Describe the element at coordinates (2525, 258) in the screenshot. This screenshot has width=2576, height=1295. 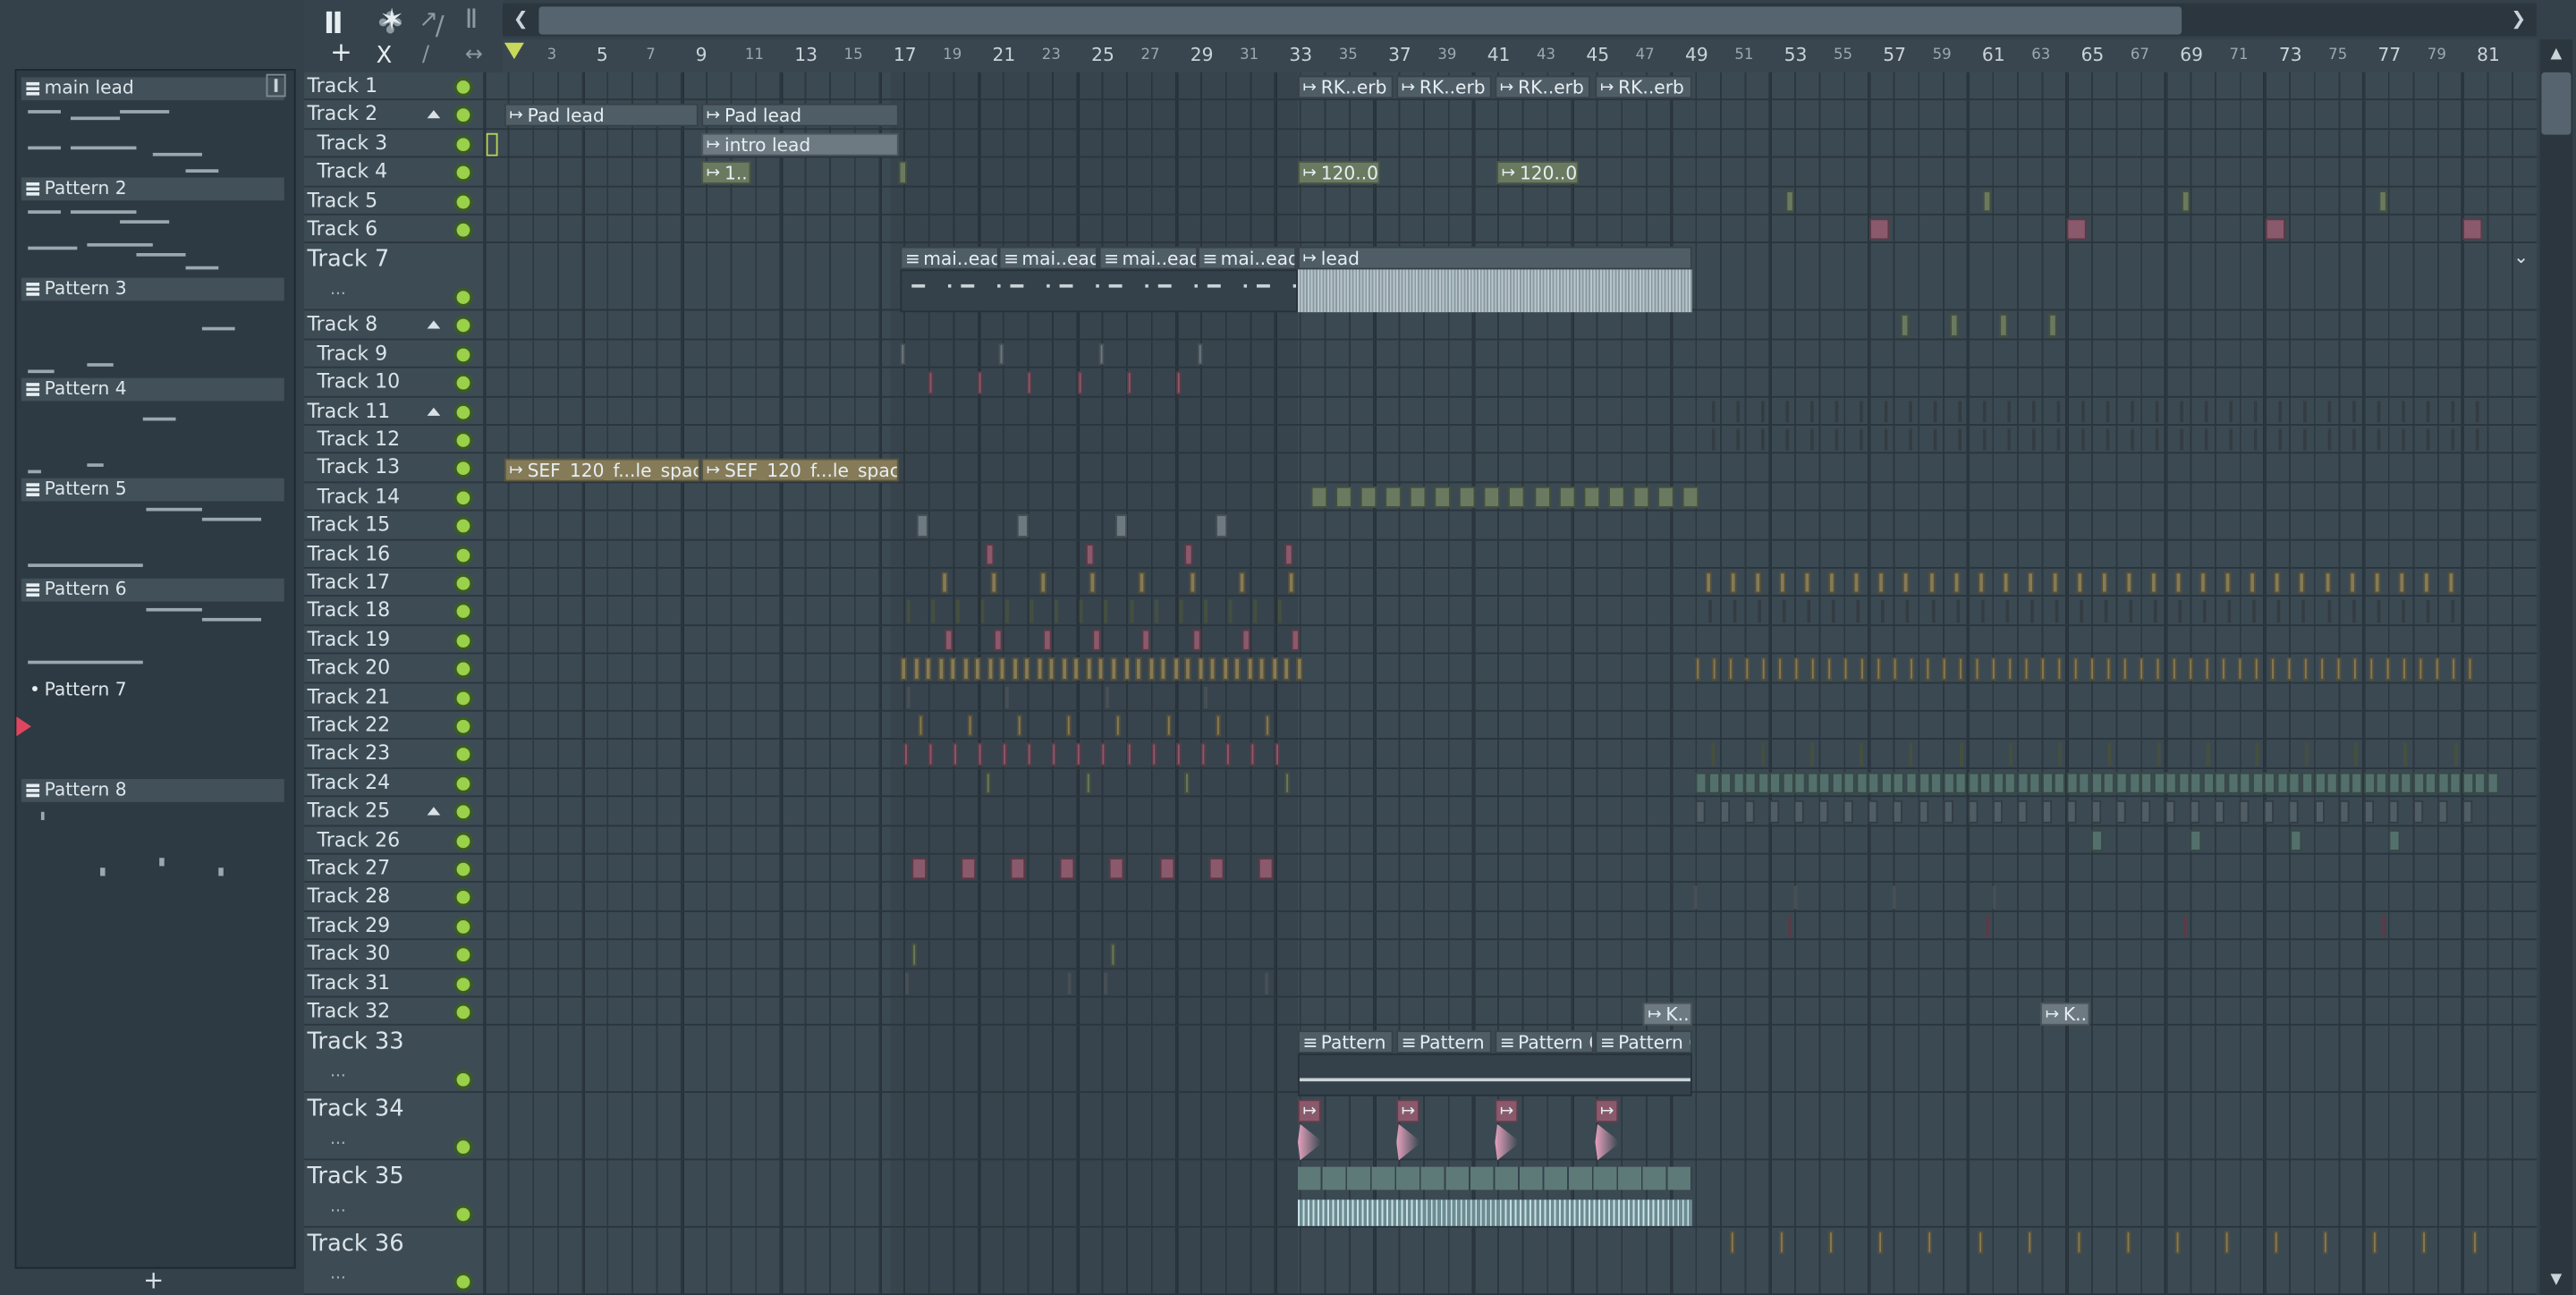
I see `chevron-down-icon: ⌄` at that location.